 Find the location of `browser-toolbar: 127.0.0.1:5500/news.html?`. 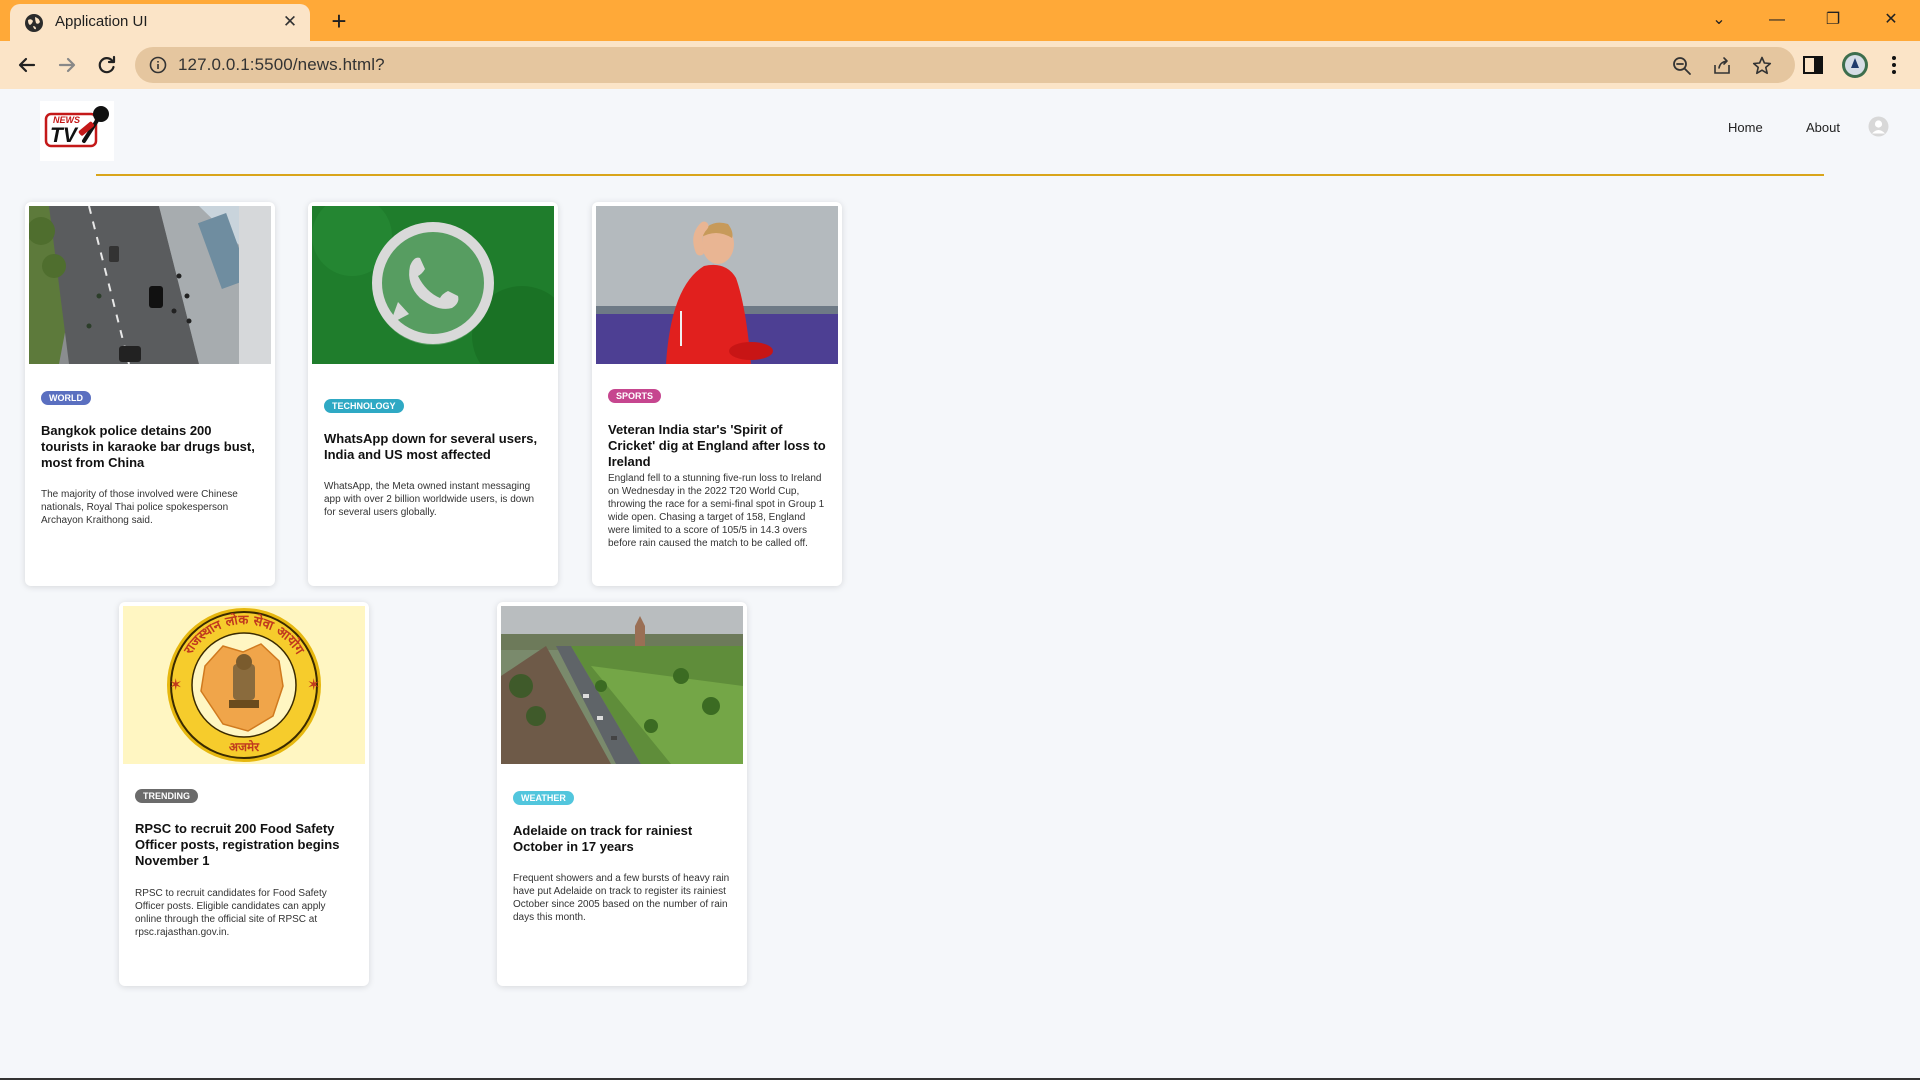

browser-toolbar: 127.0.0.1:5500/news.html? is located at coordinates (960, 65).